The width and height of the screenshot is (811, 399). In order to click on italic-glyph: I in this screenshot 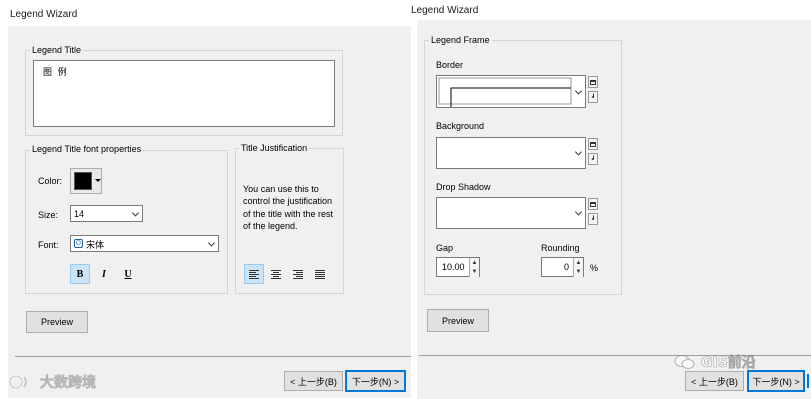, I will do `click(104, 274)`.